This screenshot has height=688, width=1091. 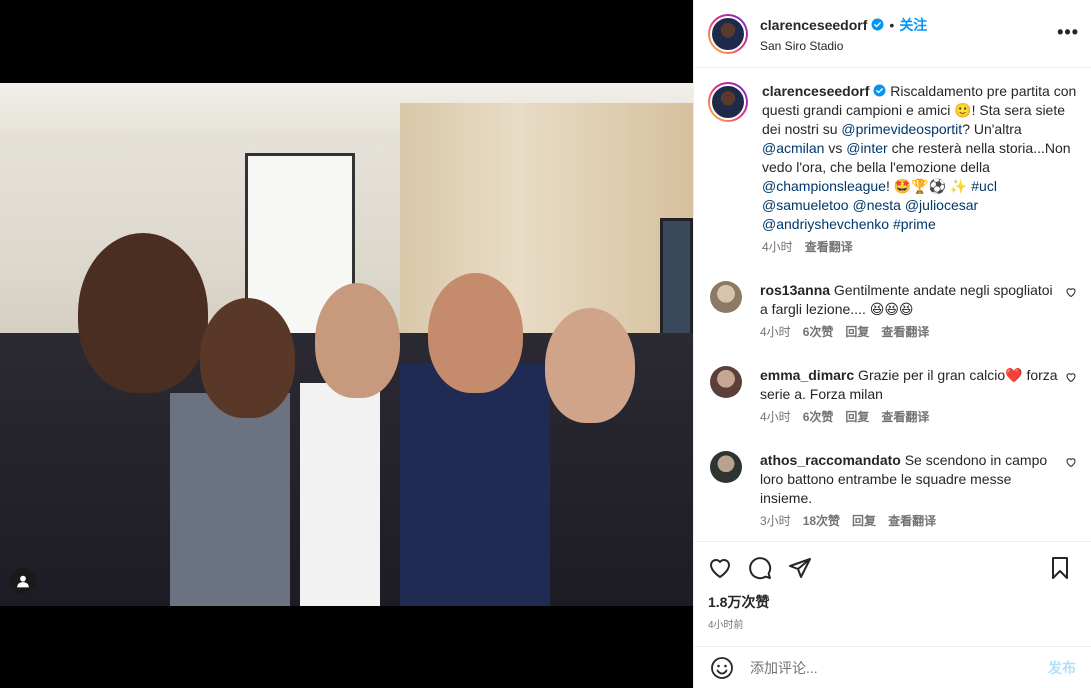 I want to click on mention-link: @samueletoo, so click(x=805, y=205).